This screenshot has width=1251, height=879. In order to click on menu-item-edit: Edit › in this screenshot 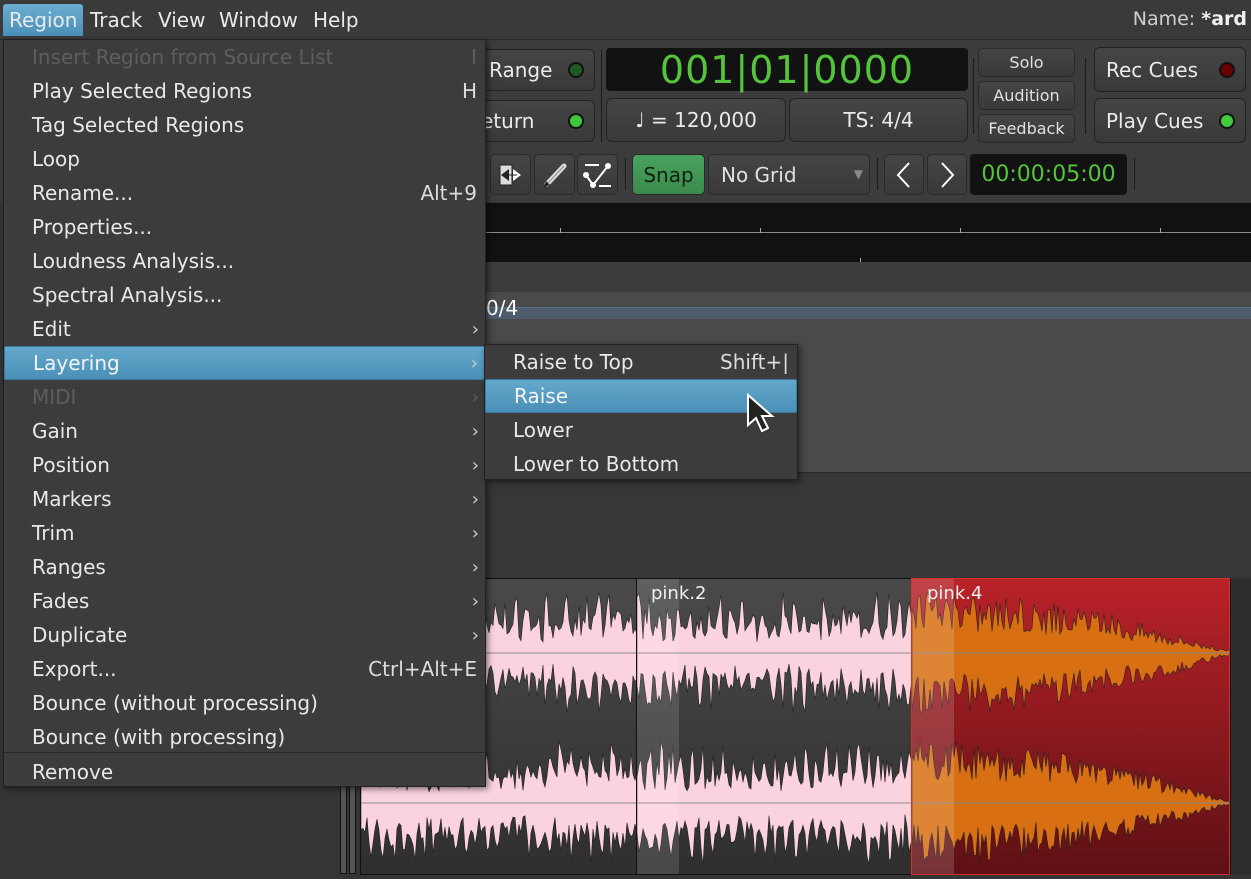, I will do `click(244, 329)`.